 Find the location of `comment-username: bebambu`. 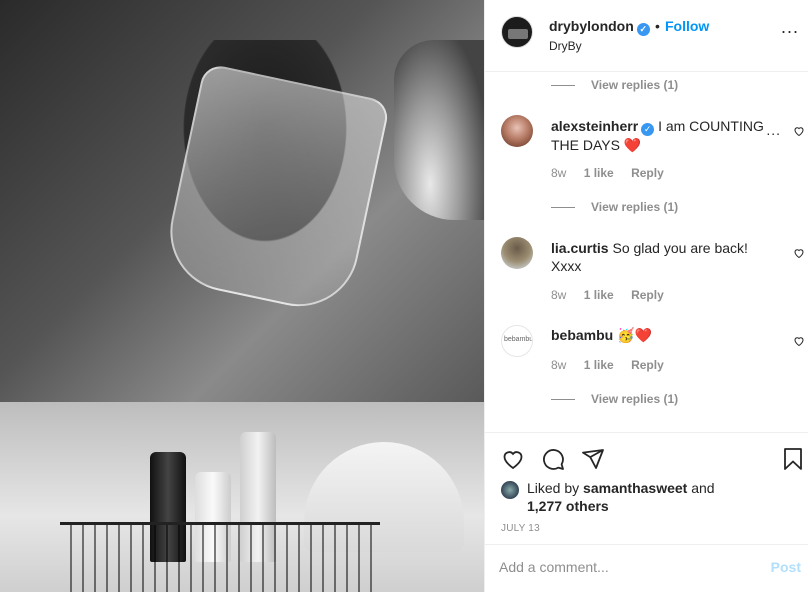

comment-username: bebambu is located at coordinates (582, 335).